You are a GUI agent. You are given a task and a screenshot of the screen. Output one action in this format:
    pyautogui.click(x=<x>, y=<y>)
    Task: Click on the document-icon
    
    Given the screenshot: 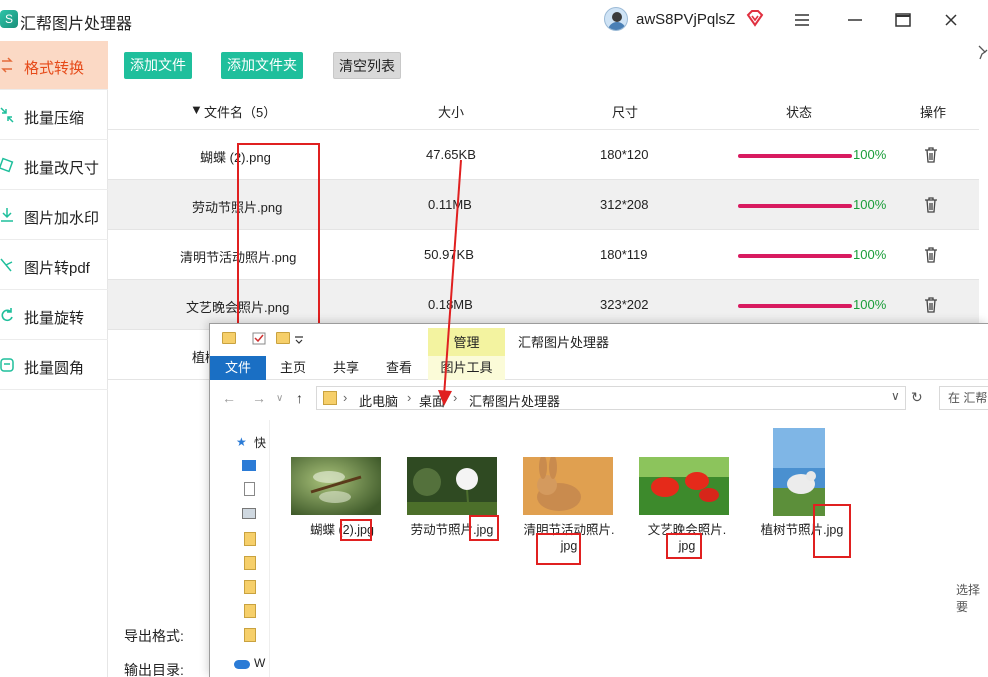 What is the action you would take?
    pyautogui.click(x=249, y=489)
    